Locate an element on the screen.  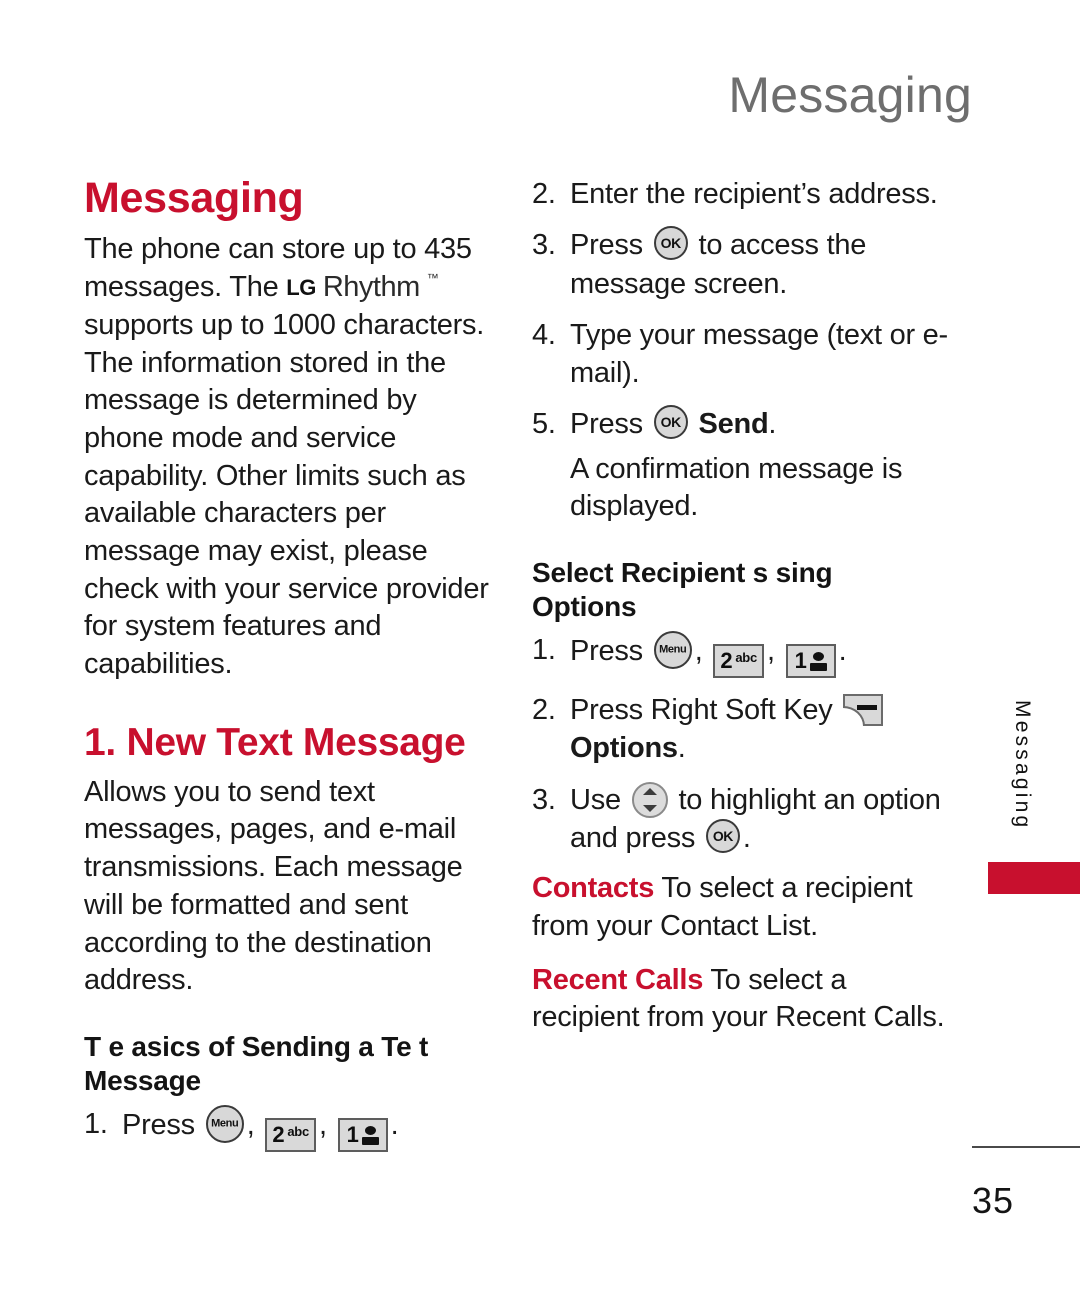
right-soft-key-icon is located at coordinates (863, 710).